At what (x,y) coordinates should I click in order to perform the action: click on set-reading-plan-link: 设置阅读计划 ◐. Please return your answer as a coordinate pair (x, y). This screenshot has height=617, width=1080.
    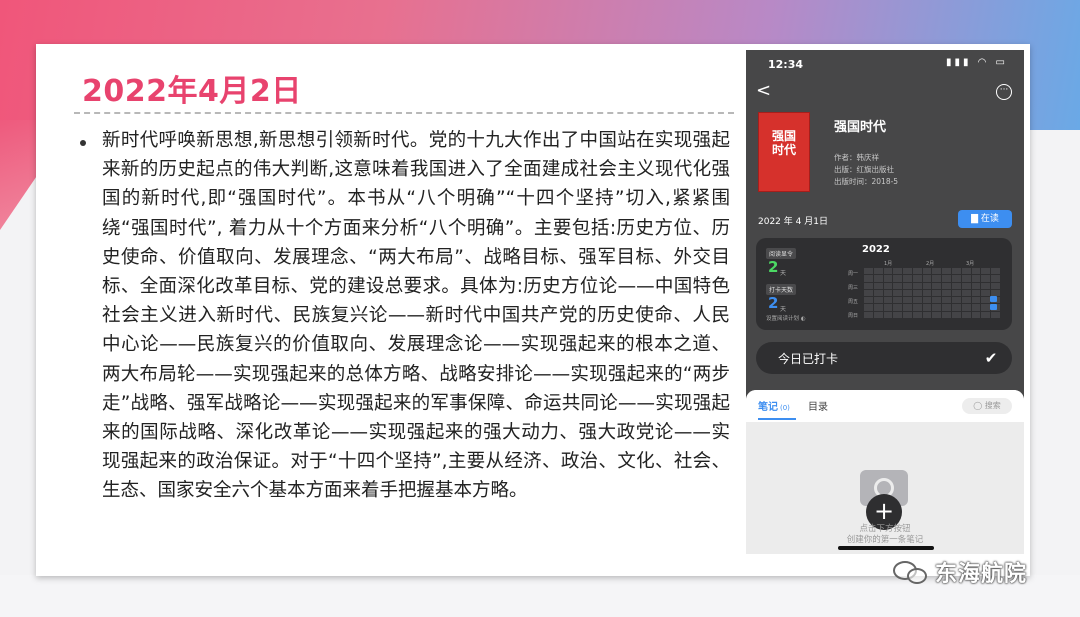
    Looking at the image, I should click on (786, 318).